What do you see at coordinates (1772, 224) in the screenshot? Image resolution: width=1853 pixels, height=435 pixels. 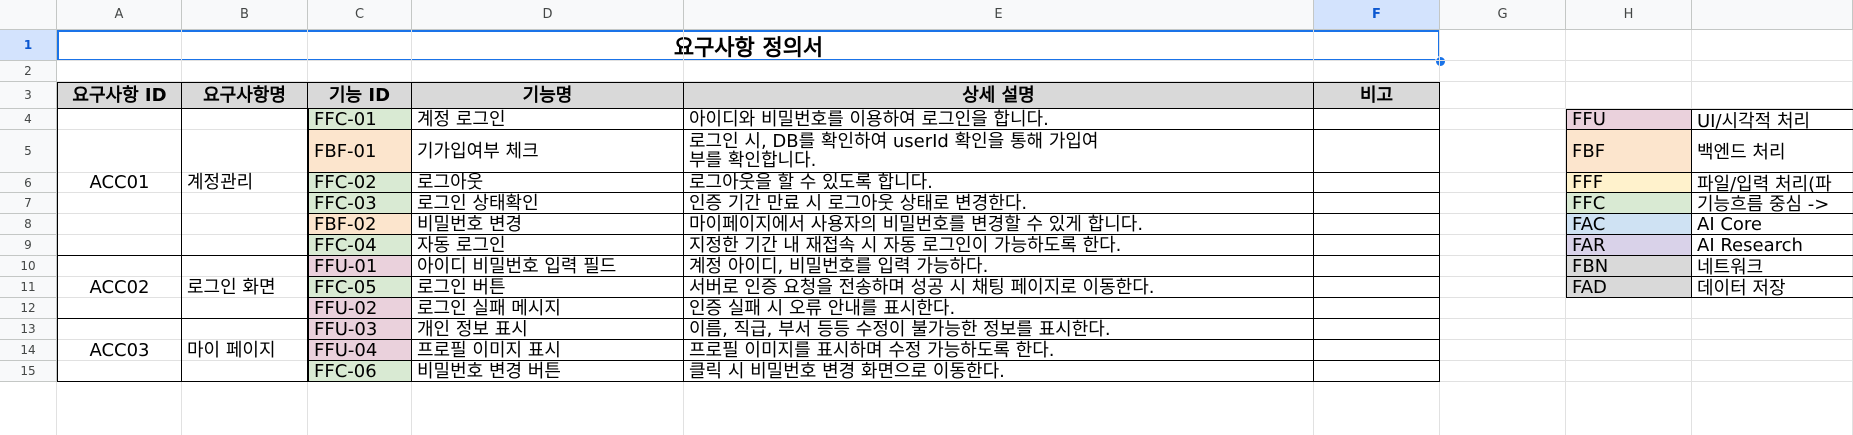 I see `legend-label-cell: AI Core` at bounding box center [1772, 224].